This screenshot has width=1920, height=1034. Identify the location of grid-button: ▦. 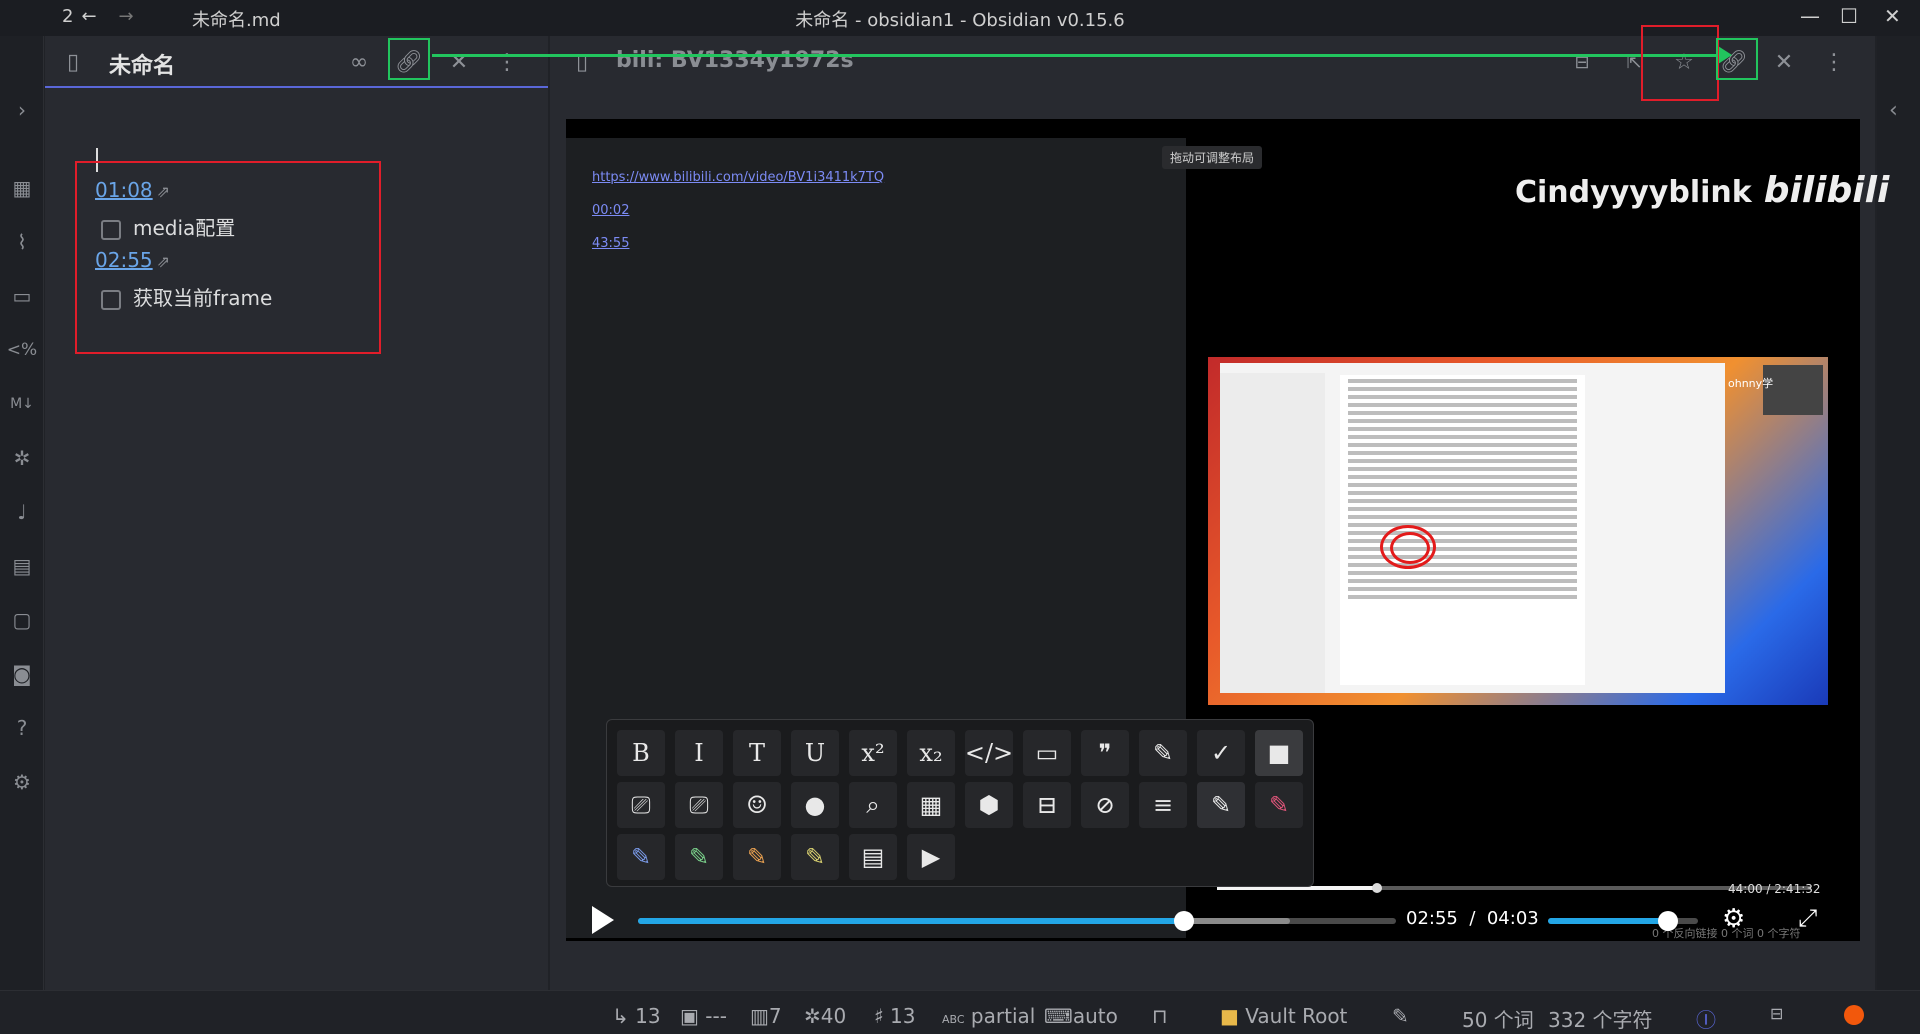
(931, 805).